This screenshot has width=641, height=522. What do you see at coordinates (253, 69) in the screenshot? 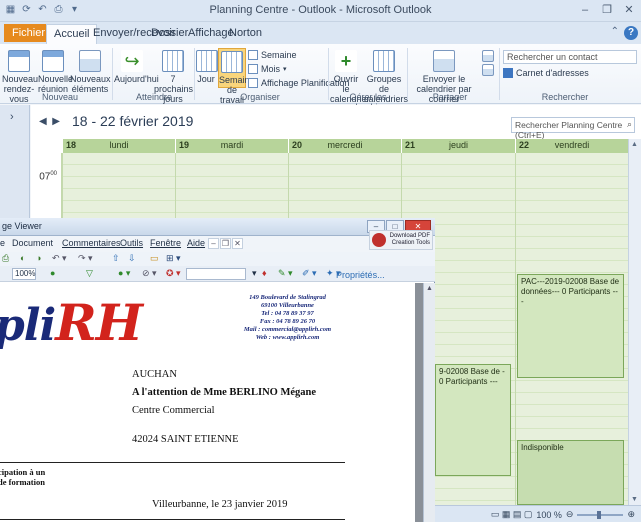
I see `month-icon` at bounding box center [253, 69].